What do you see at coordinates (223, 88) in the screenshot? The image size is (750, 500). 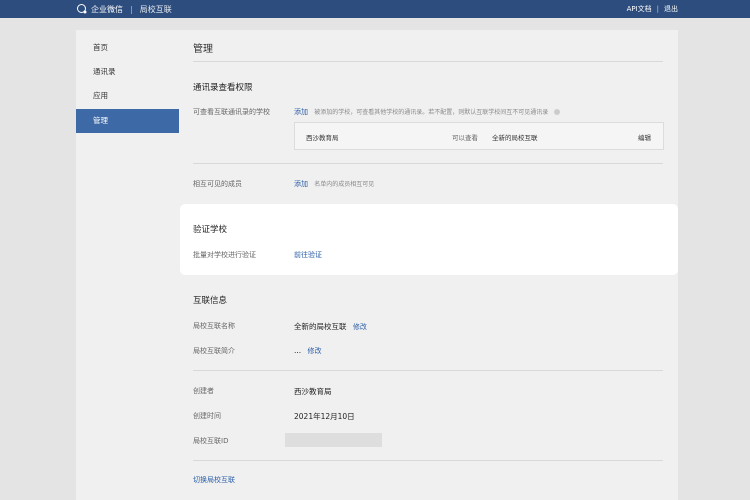 I see `contacts-perm-title: 通讯录查看权限` at bounding box center [223, 88].